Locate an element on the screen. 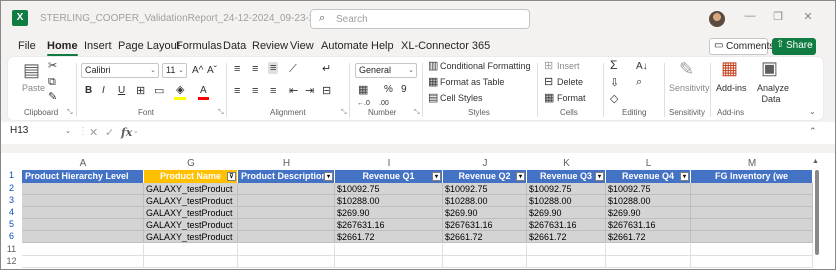 The width and height of the screenshot is (836, 270). clear-icon: ◇ is located at coordinates (614, 99).